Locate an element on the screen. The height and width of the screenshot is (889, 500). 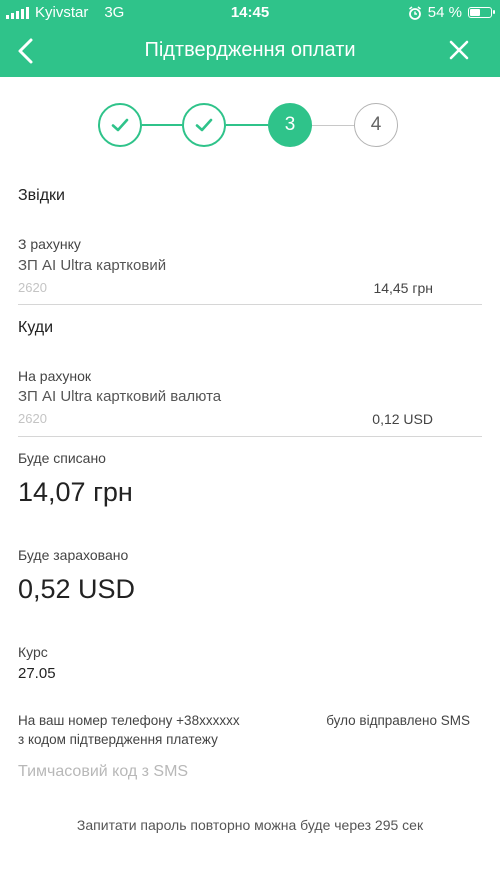
close-icon is located at coordinates (459, 50).